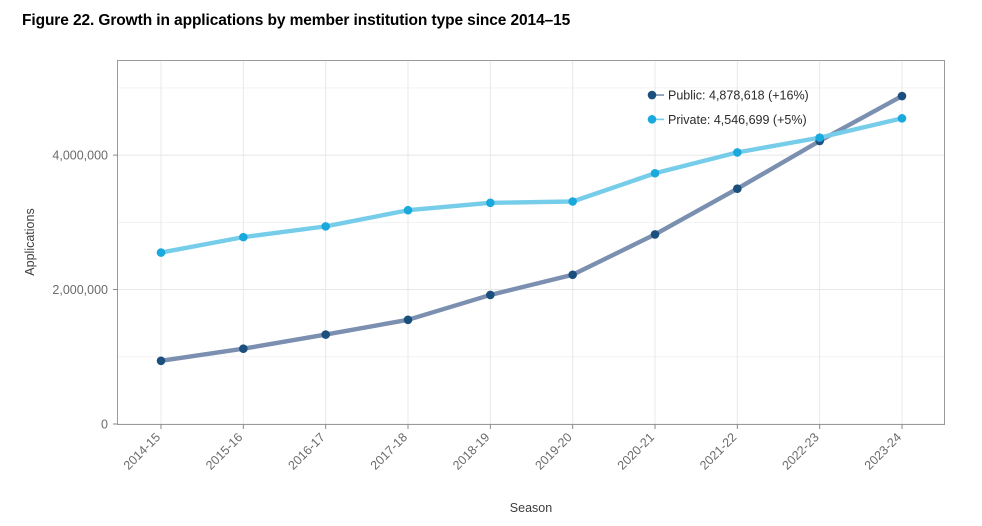  I want to click on x-axis-tick-label: 2018-19, so click(471, 451).